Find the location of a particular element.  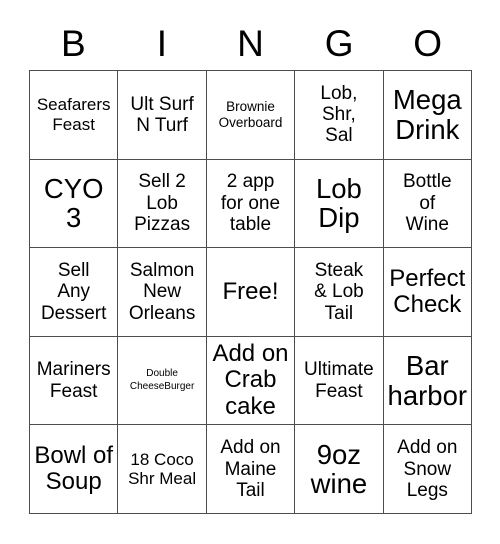

bingo-cell-label: 2 app for one table is located at coordinates (250, 203).